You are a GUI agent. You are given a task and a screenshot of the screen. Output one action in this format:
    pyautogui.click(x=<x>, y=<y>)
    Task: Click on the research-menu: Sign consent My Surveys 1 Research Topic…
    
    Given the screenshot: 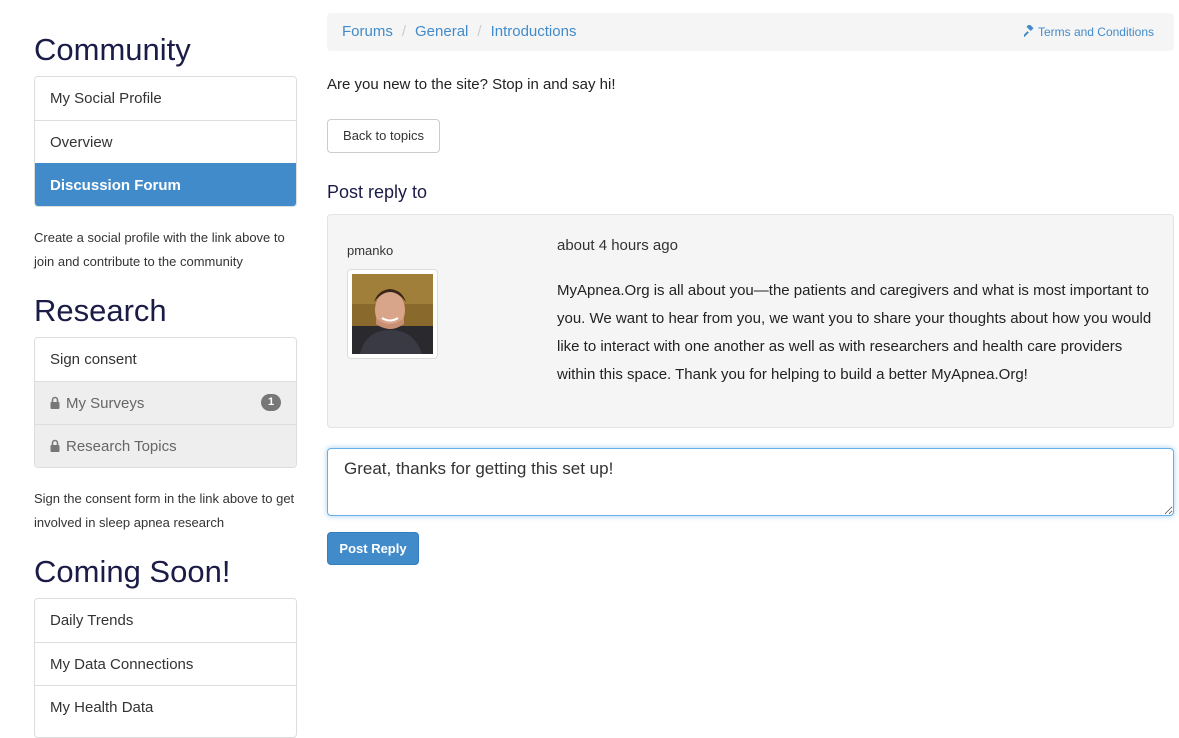 What is the action you would take?
    pyautogui.click(x=165, y=402)
    